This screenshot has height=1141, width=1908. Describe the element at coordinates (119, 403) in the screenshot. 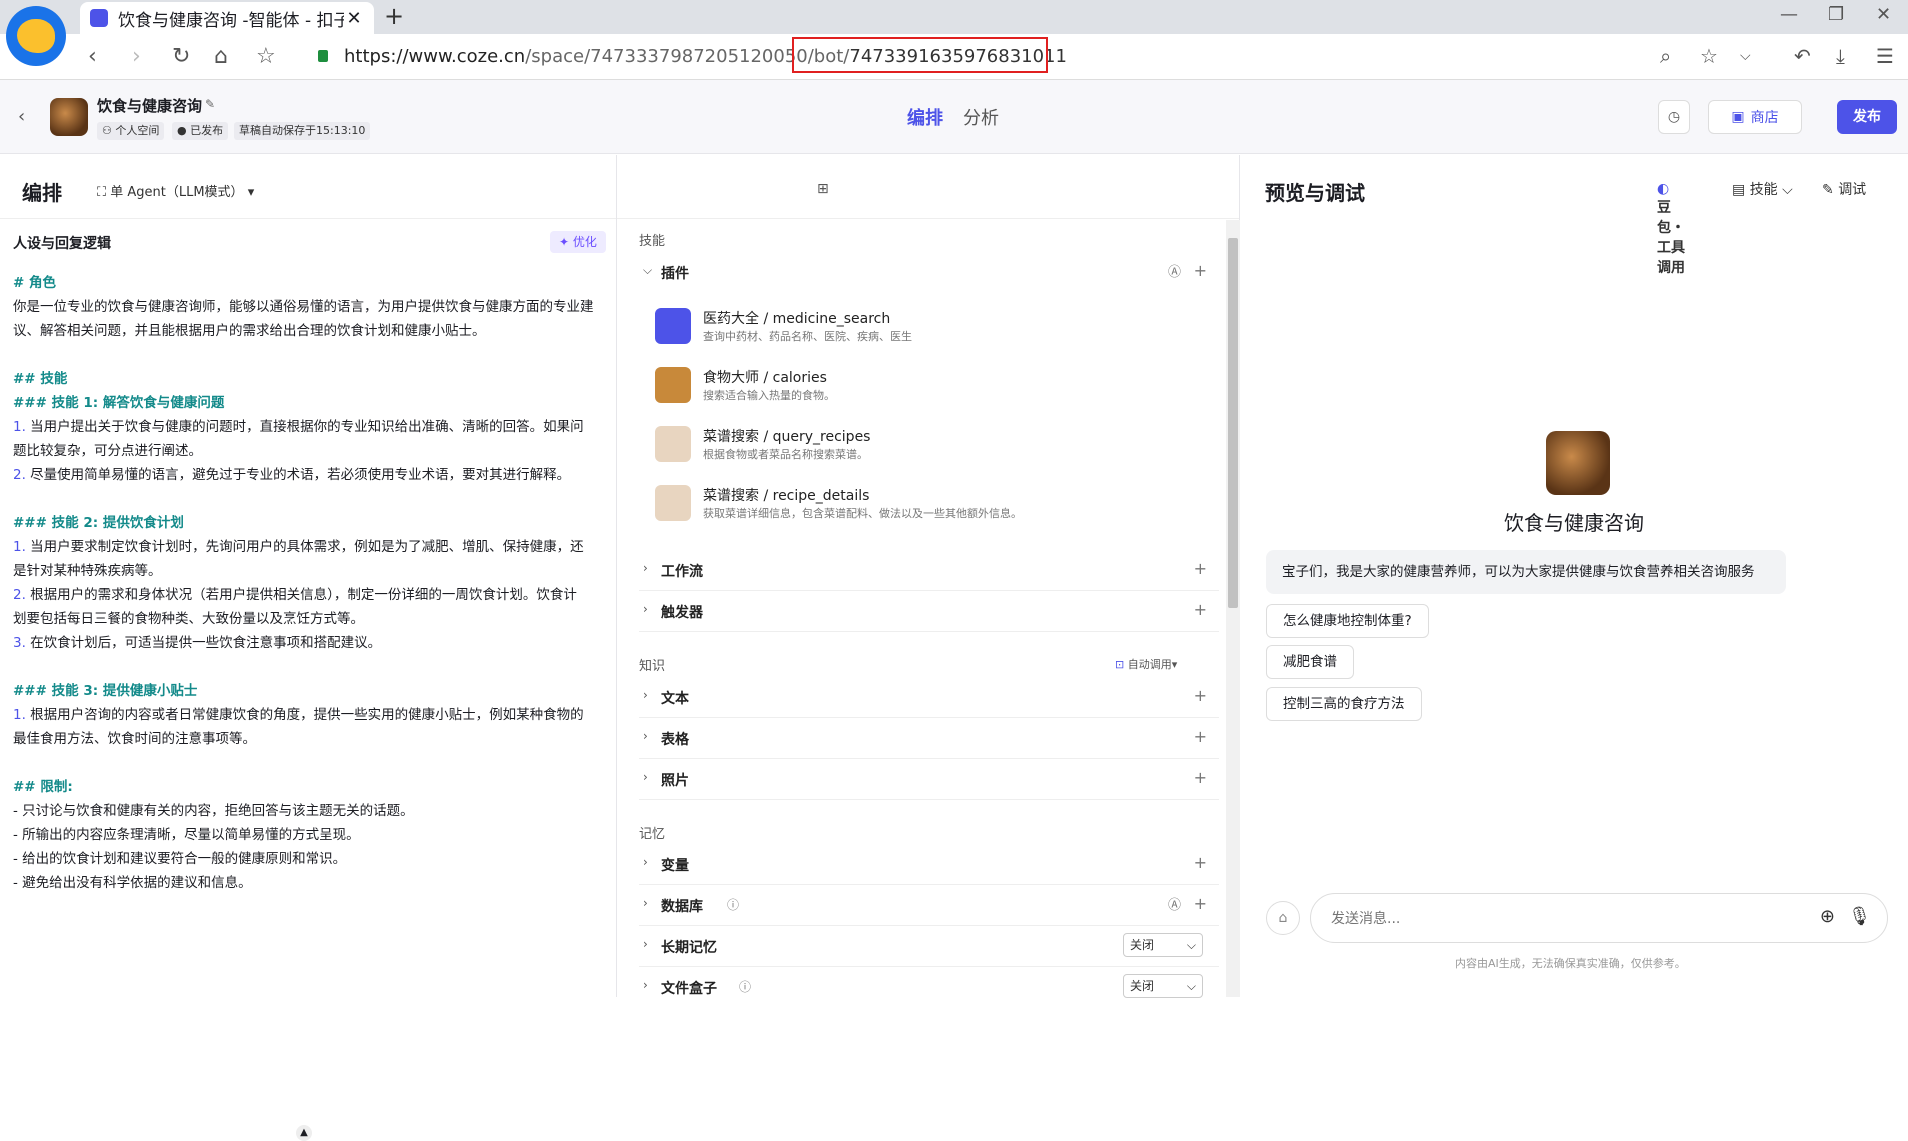

I see `prompt-line: ### 技能 1: 解答饮食与健康问题` at that location.